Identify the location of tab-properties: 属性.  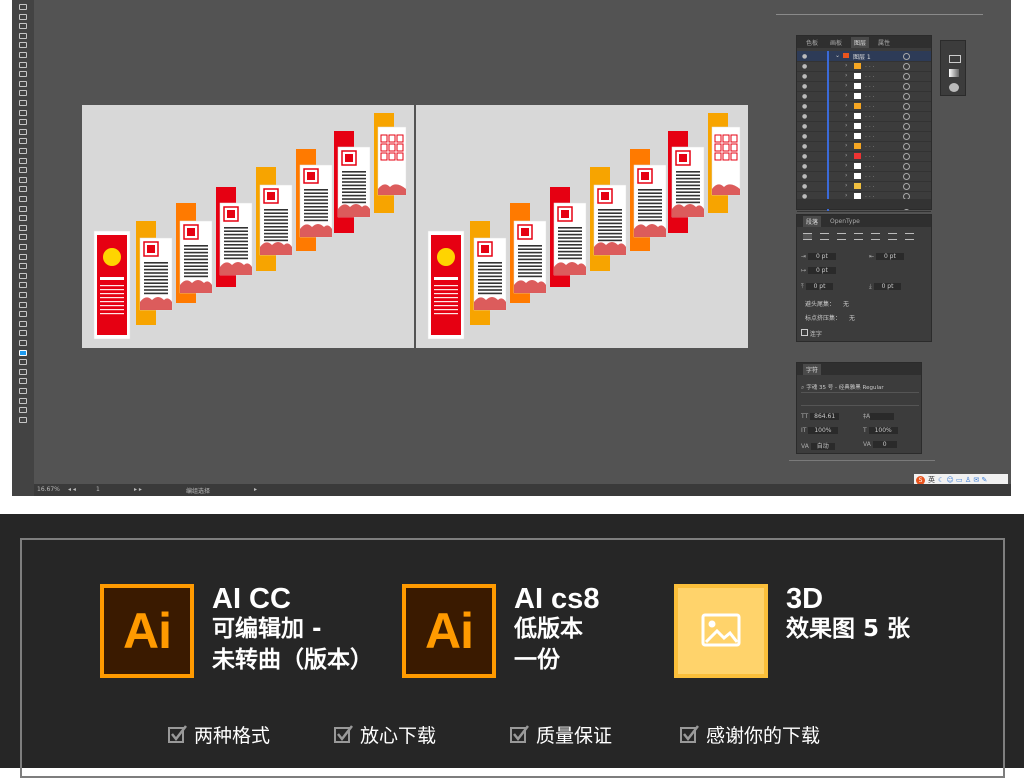
(884, 42).